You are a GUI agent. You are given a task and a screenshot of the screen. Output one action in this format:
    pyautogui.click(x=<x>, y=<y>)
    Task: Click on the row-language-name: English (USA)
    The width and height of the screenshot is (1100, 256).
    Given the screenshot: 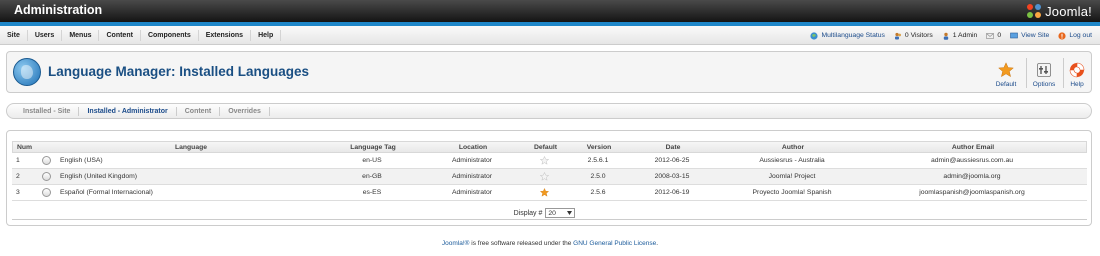 What is the action you would take?
    pyautogui.click(x=81, y=160)
    